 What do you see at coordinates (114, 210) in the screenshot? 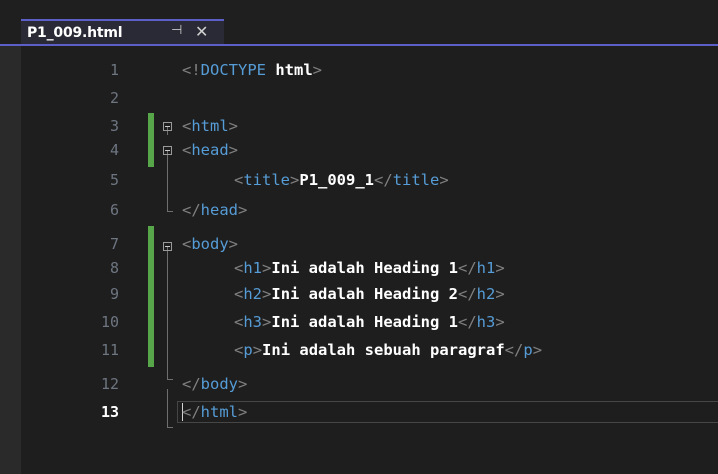
I see `line-number: 6` at bounding box center [114, 210].